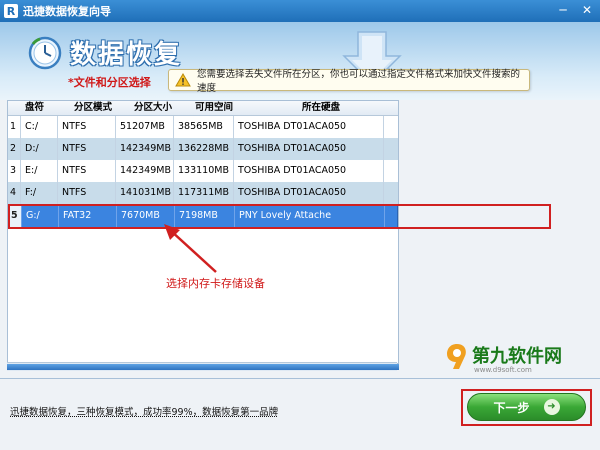 This screenshot has height=450, width=600. I want to click on watermark-url: www.d9soft.com, so click(503, 370).